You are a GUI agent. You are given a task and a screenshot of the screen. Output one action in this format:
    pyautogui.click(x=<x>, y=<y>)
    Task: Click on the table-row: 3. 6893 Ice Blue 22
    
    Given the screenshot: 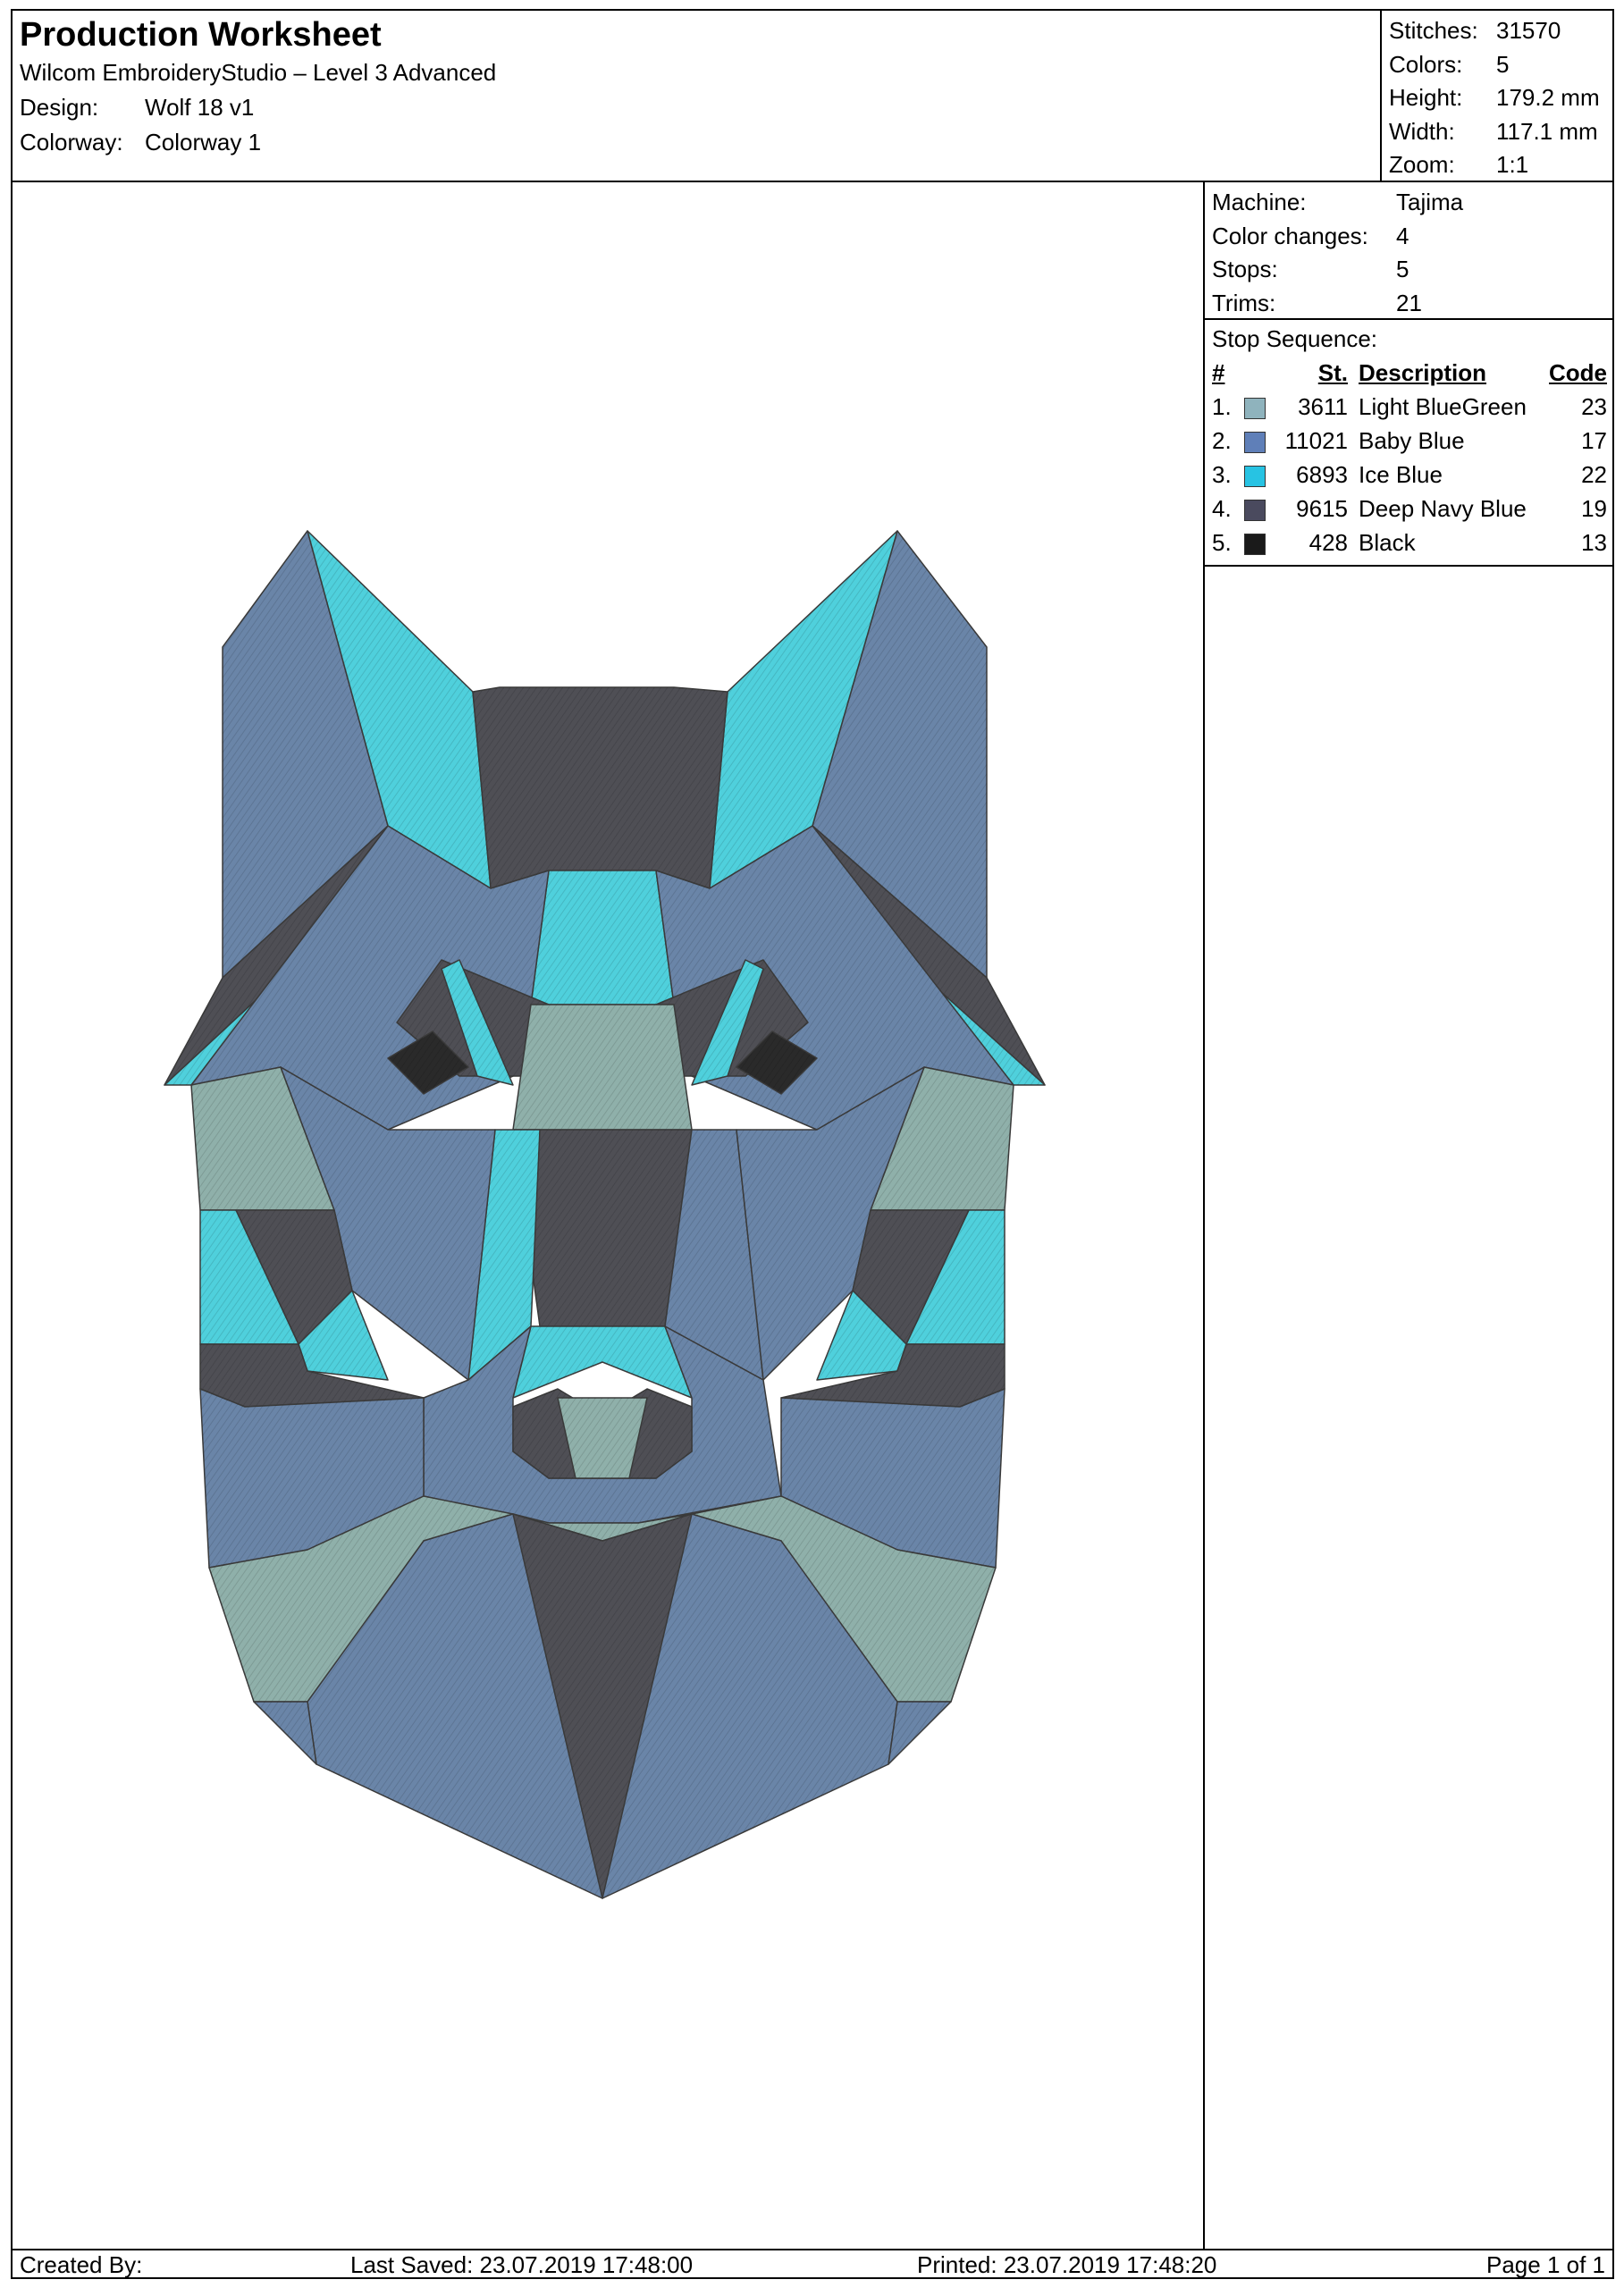 What is the action you would take?
    pyautogui.click(x=1408, y=475)
    